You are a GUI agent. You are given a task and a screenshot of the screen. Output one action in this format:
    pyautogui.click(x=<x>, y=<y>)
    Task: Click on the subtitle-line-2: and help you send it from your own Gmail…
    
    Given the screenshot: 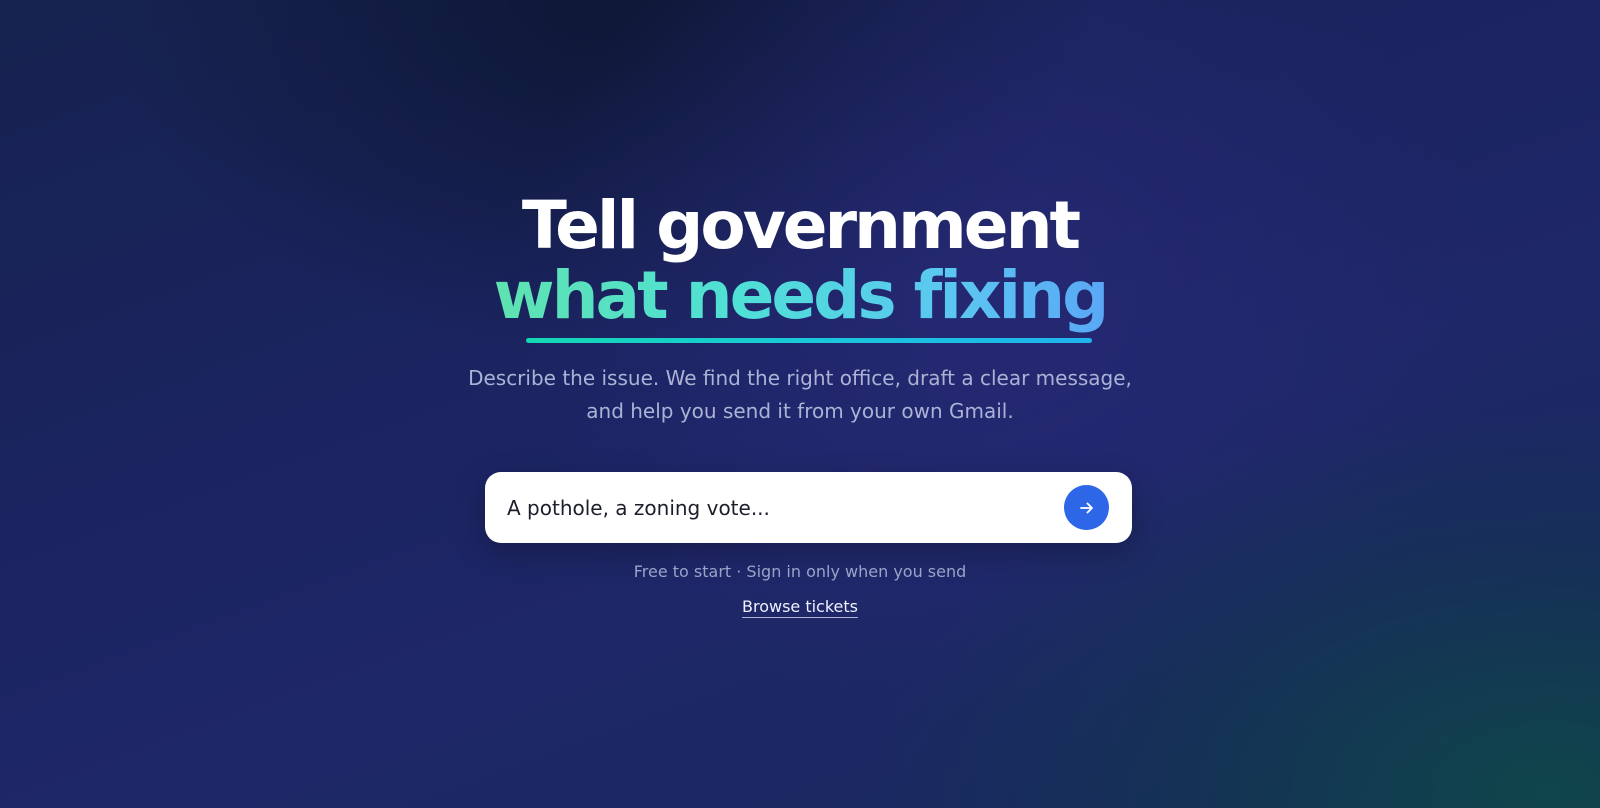 What is the action you would take?
    pyautogui.click(x=800, y=411)
    